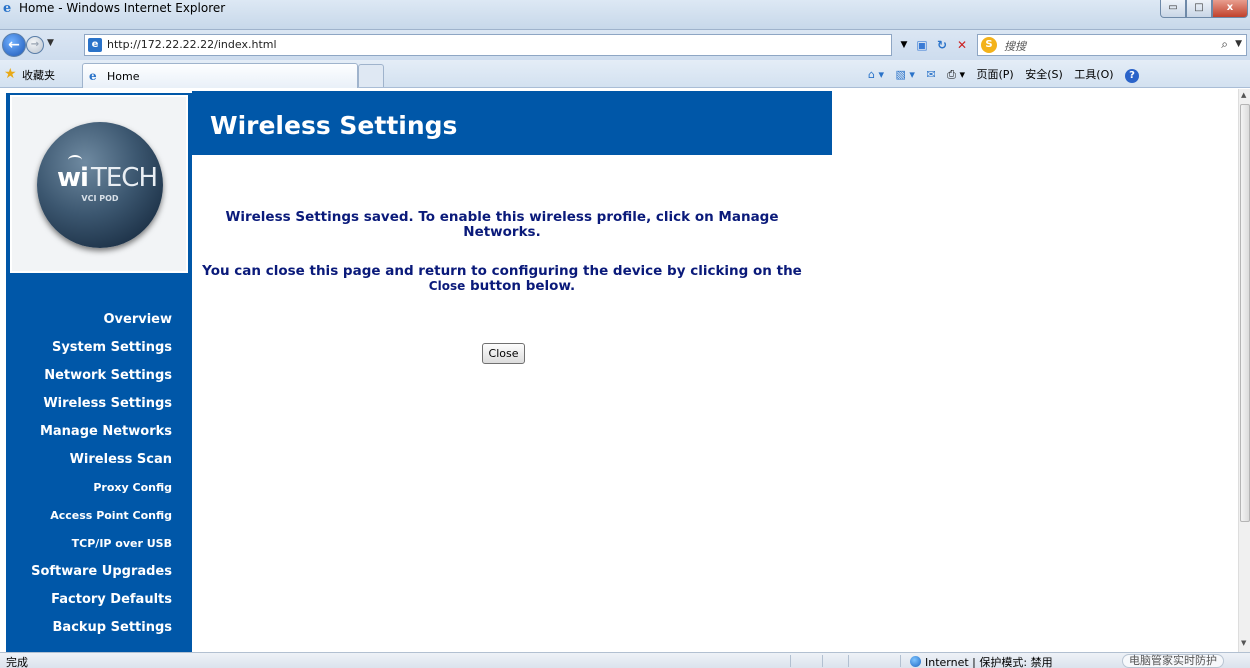 The width and height of the screenshot is (1250, 668). Describe the element at coordinates (994, 74) in the screenshot. I see `page-menu: 页面(P)` at that location.